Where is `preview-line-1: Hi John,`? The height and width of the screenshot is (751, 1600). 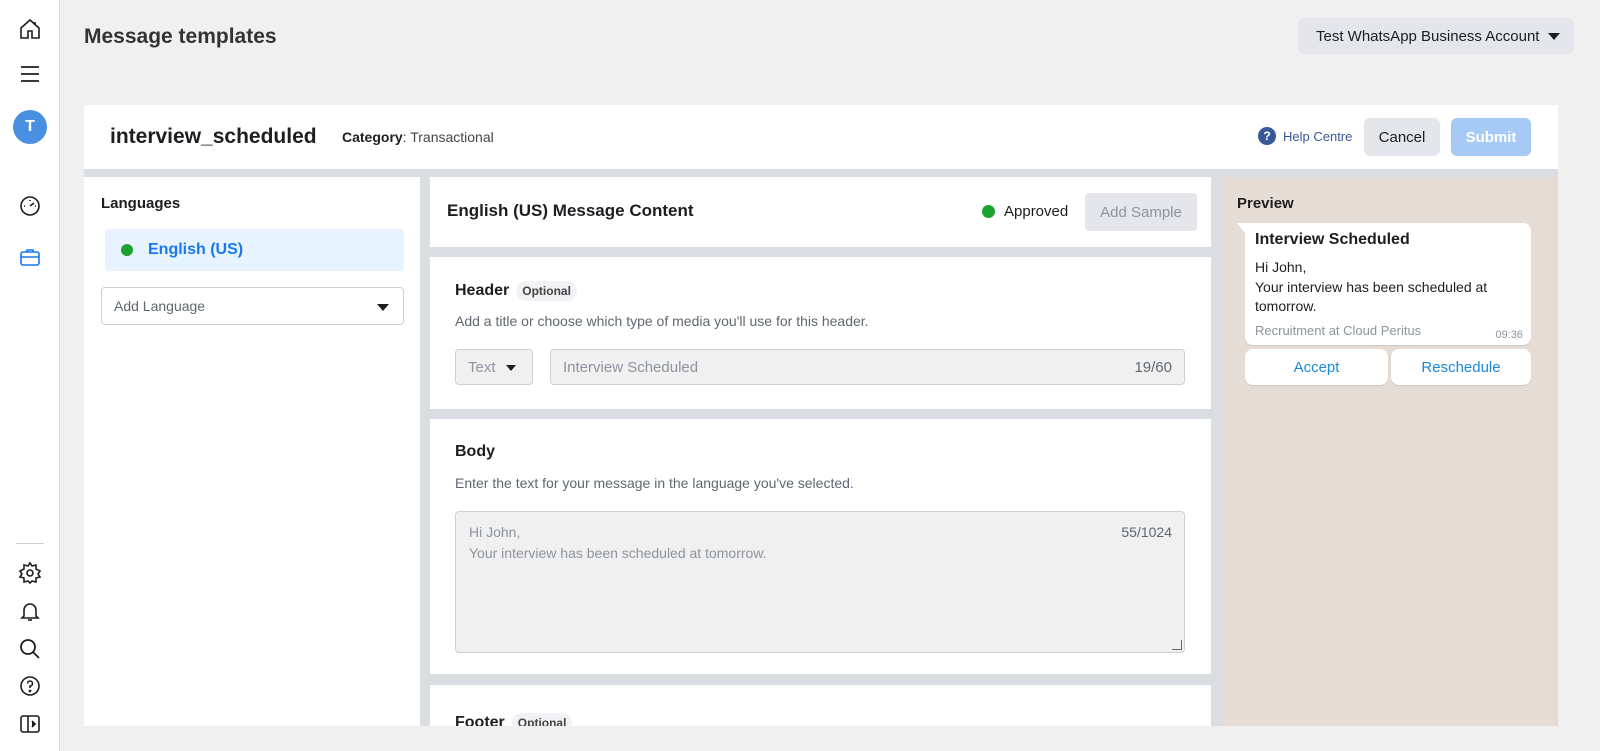 preview-line-1: Hi John, is located at coordinates (1281, 267).